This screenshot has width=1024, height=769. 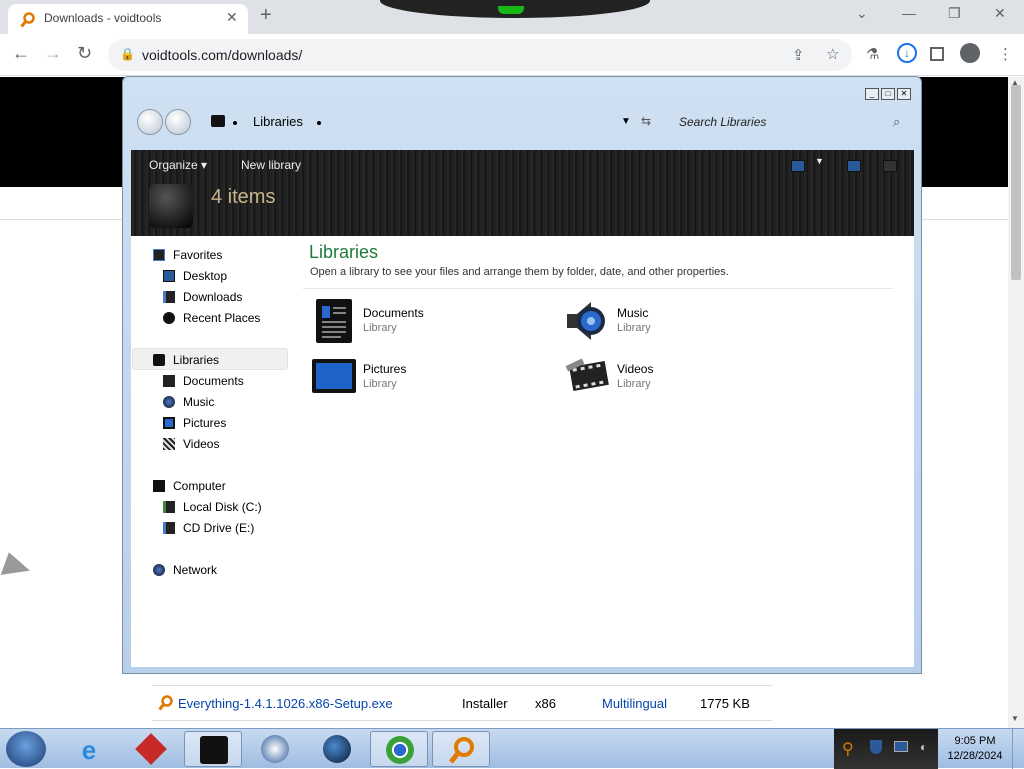 What do you see at coordinates (159, 360) in the screenshot?
I see `libraries-icon` at bounding box center [159, 360].